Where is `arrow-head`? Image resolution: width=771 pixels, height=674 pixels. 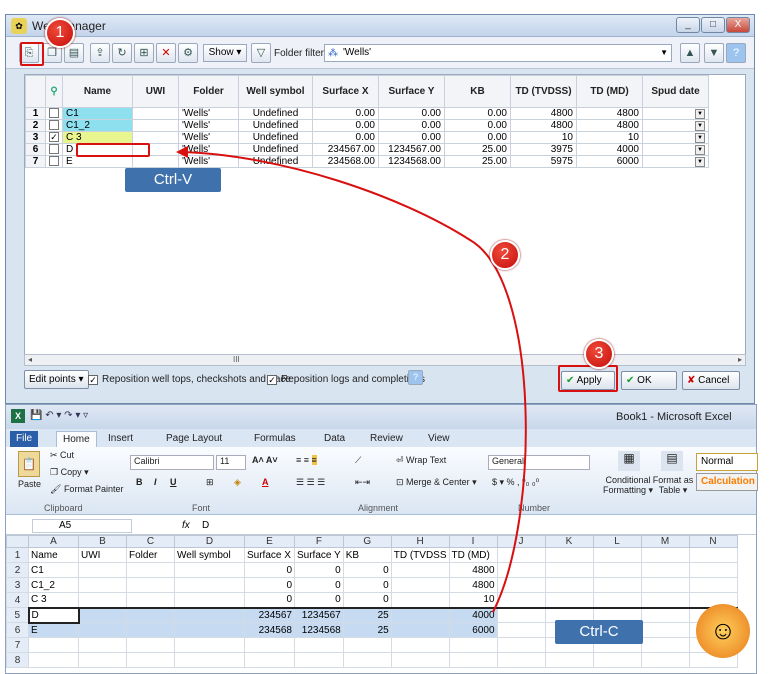
arrow-head is located at coordinates (182, 152).